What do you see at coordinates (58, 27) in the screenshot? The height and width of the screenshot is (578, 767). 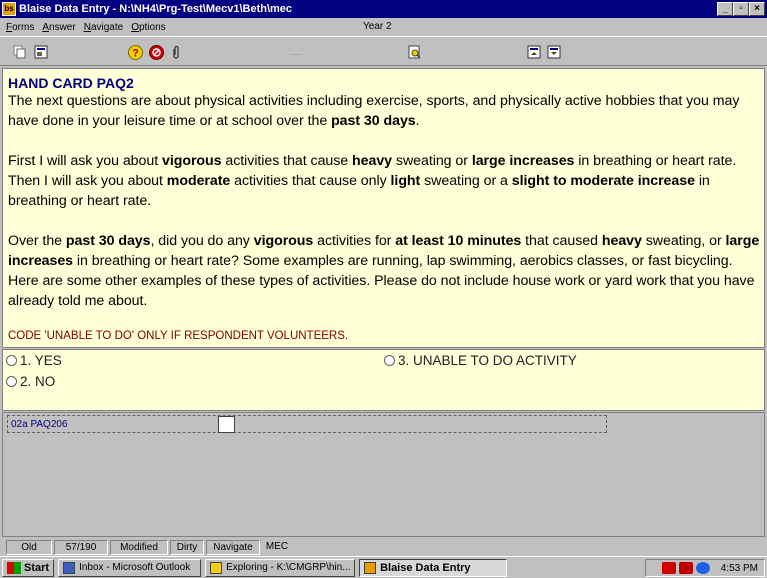 I see `menu-answer: Answer` at bounding box center [58, 27].